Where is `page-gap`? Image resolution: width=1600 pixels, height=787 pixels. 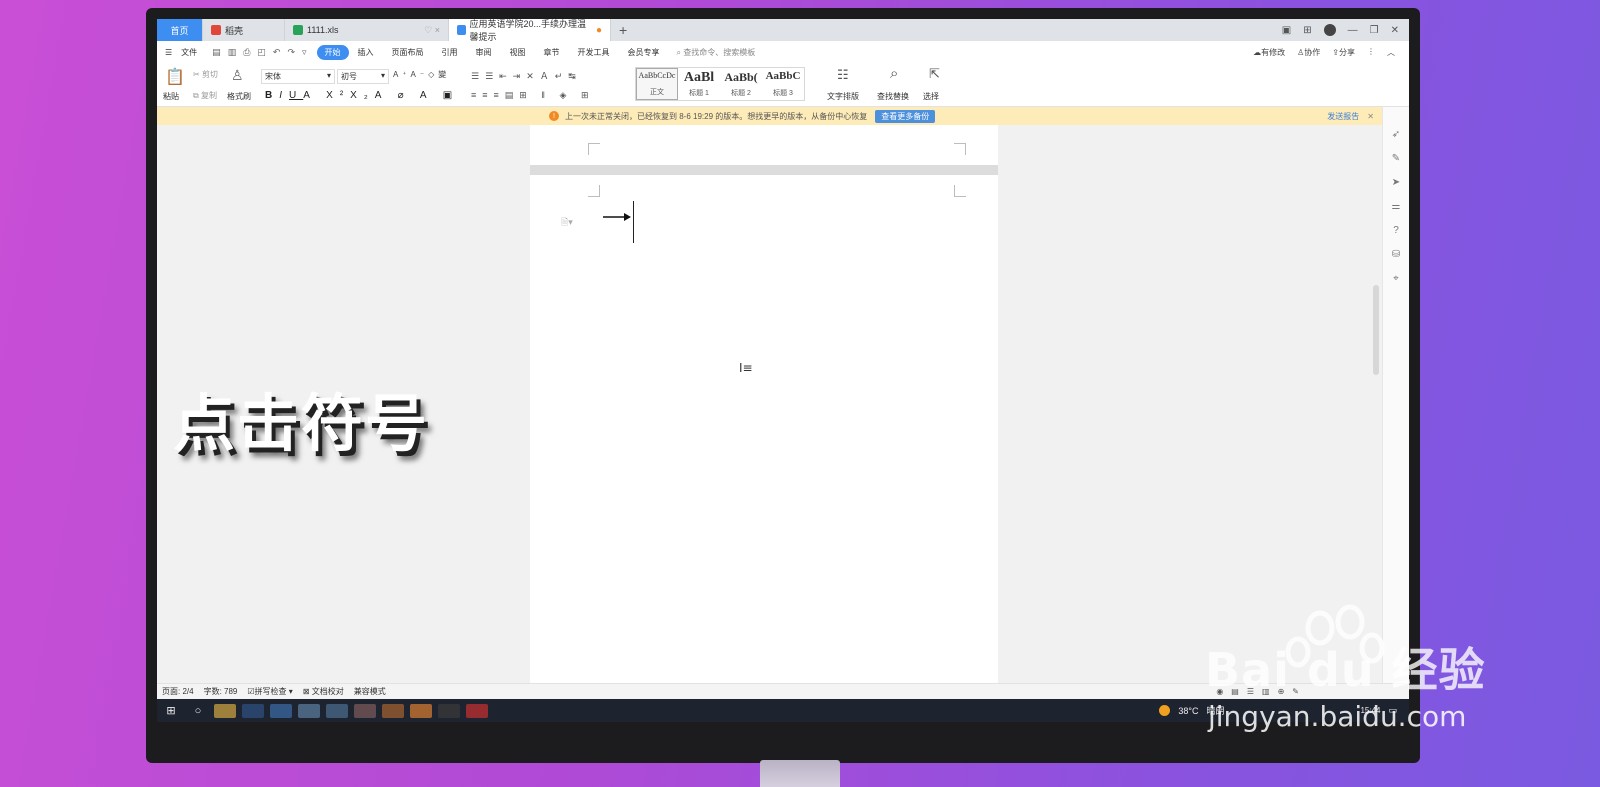
page-gap is located at coordinates (764, 170).